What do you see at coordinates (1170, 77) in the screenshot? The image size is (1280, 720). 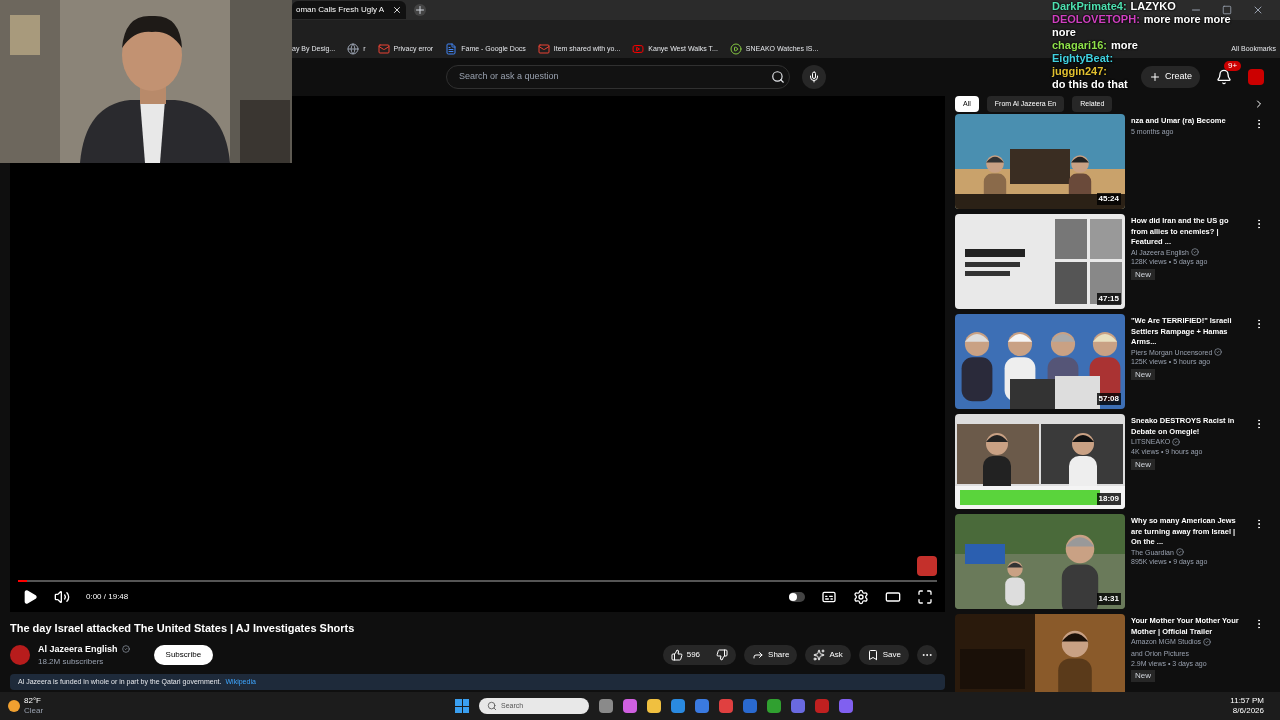 I see `create-button: Create` at bounding box center [1170, 77].